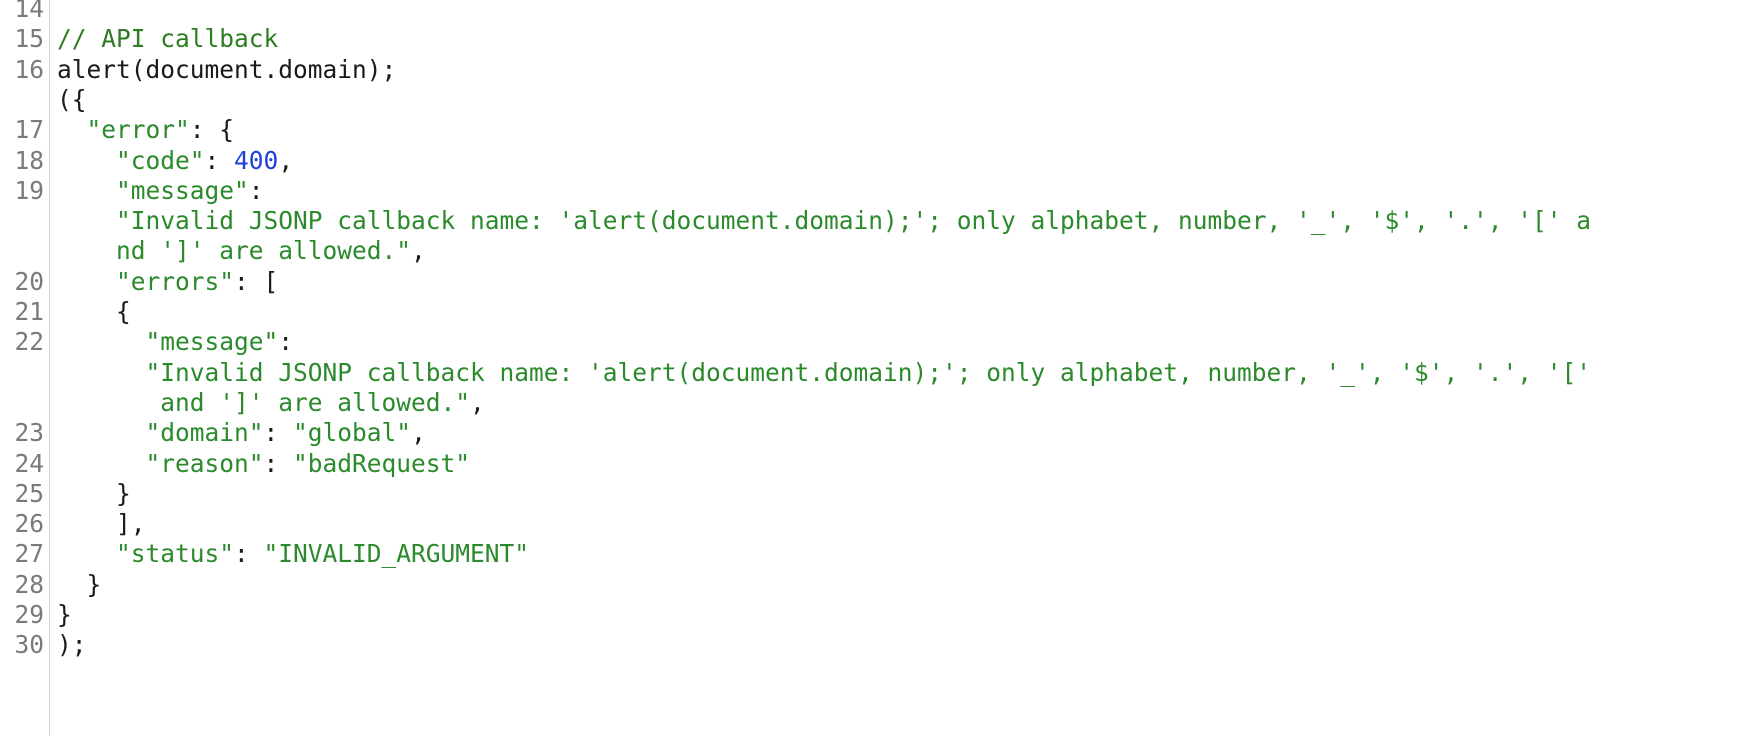  I want to click on code-token: "badRequest", so click(382, 463).